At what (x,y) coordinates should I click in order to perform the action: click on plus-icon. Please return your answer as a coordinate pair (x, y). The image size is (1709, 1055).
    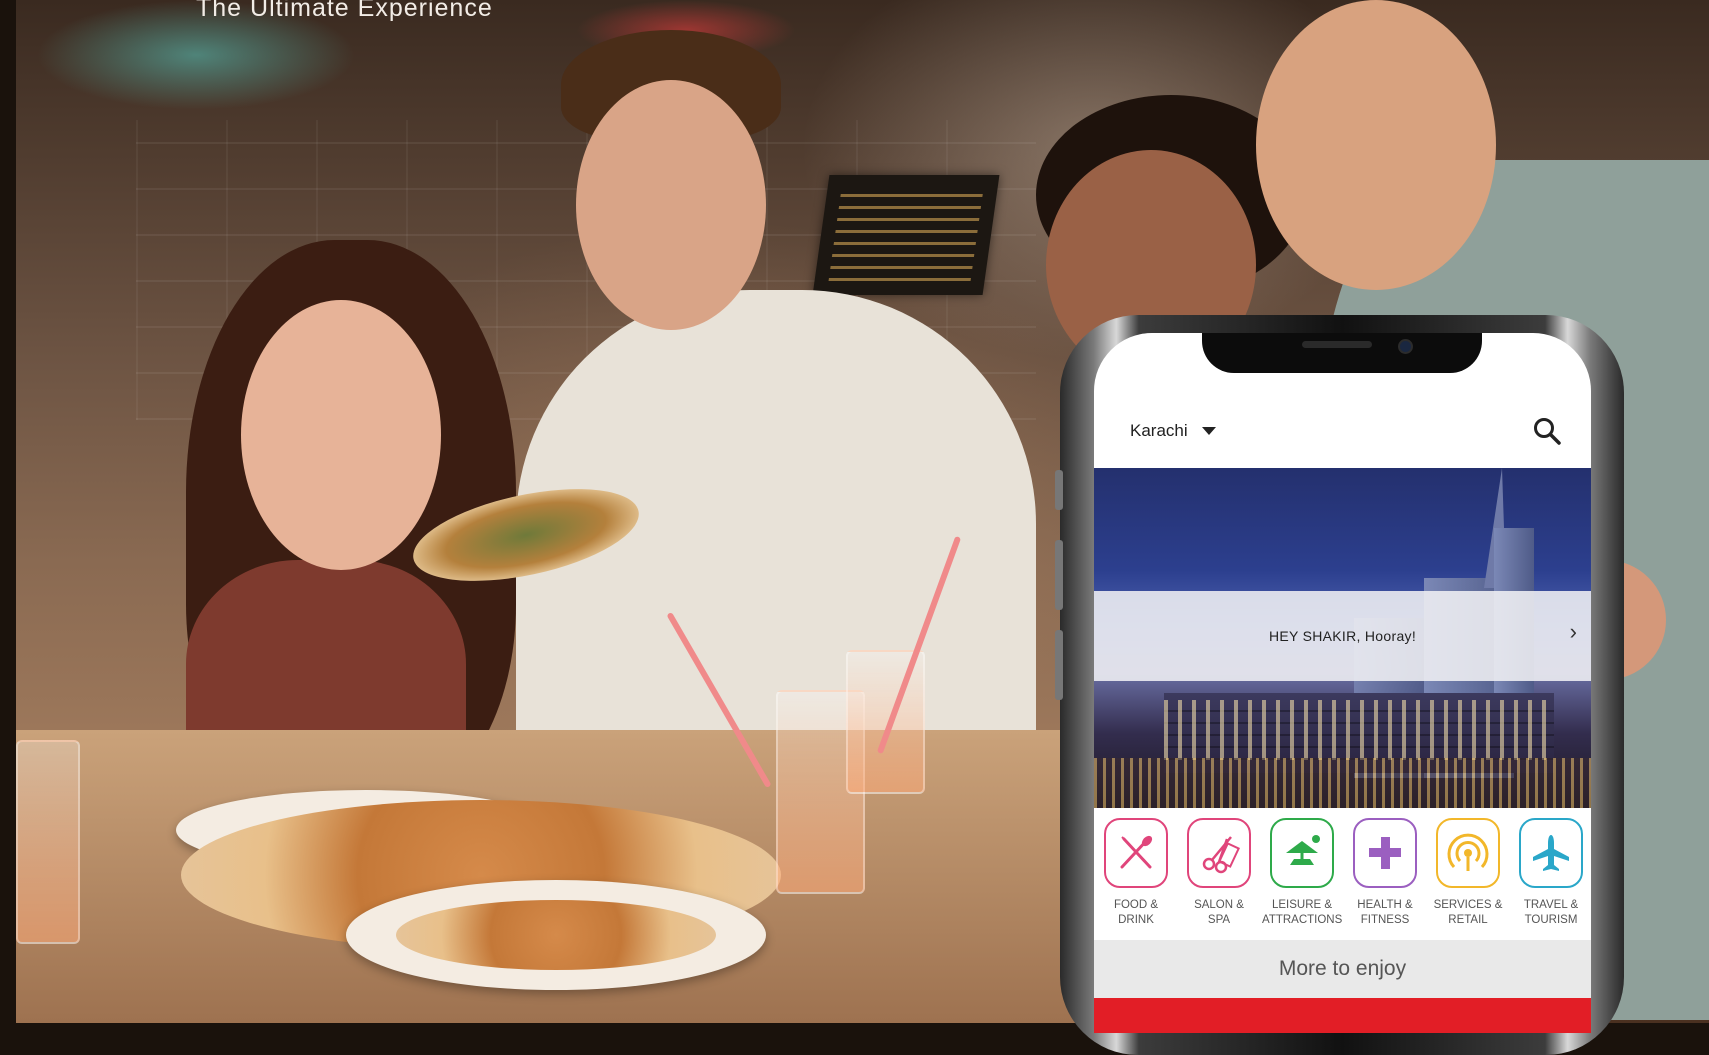
    Looking at the image, I should click on (1385, 853).